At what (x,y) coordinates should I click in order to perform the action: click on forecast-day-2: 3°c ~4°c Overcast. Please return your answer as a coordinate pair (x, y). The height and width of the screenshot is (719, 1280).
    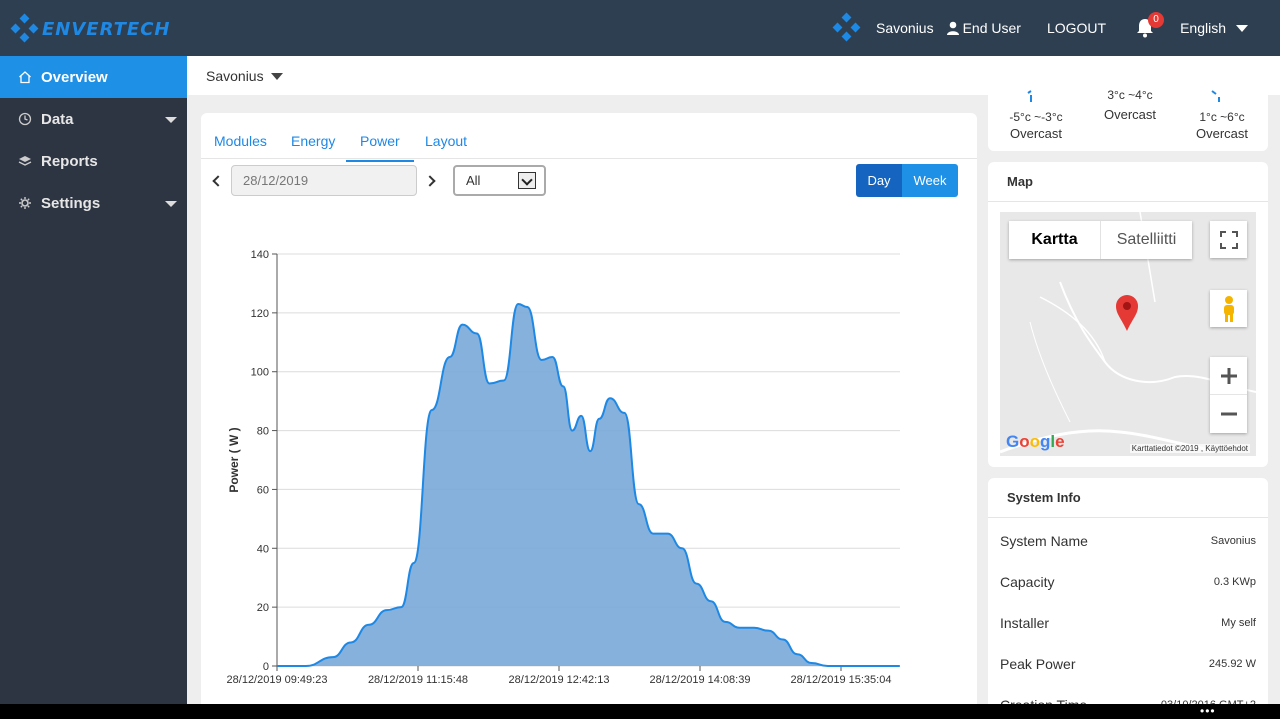
    Looking at the image, I should click on (1130, 105).